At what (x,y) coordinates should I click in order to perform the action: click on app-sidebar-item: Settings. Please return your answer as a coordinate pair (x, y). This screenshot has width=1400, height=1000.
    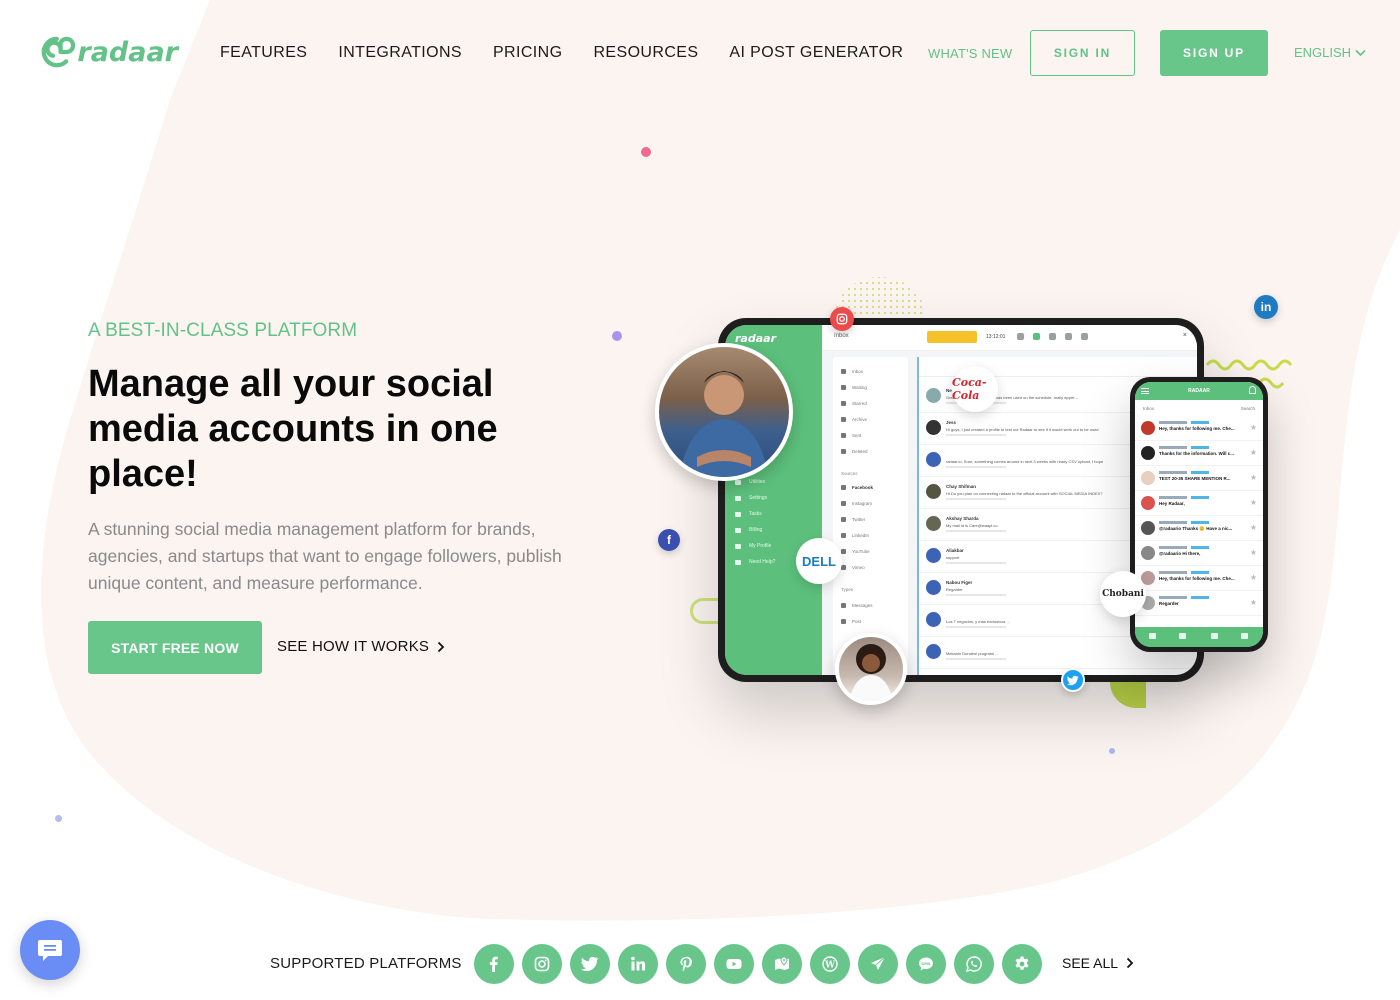
    Looking at the image, I should click on (751, 498).